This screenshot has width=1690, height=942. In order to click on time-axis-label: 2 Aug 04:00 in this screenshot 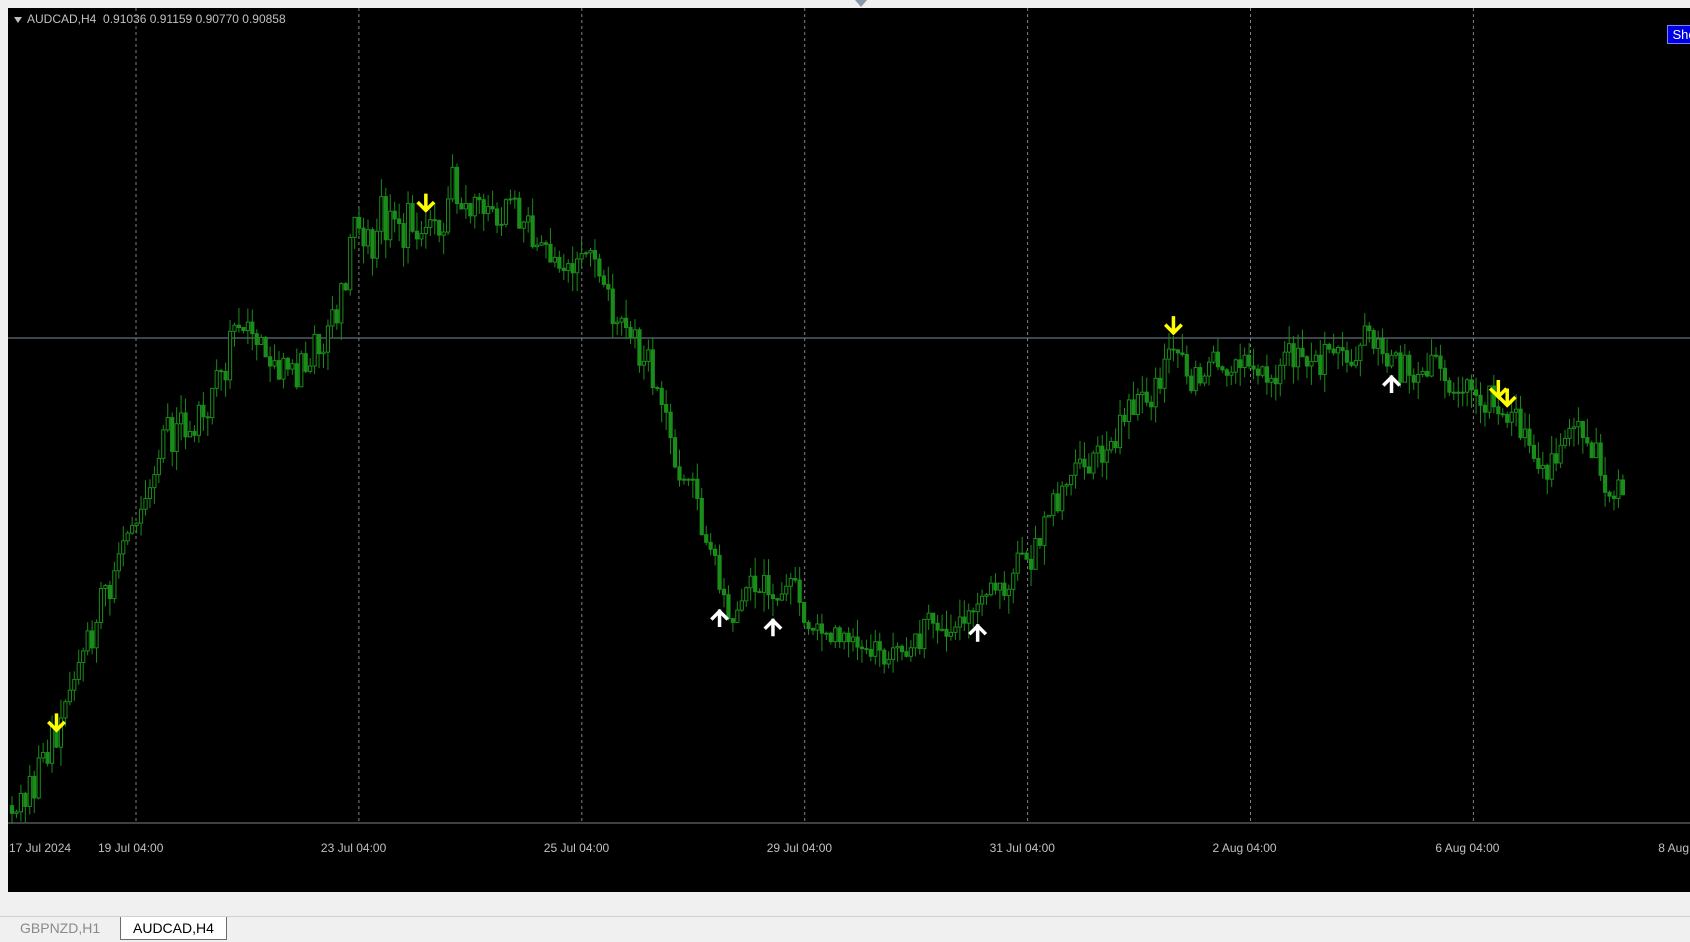, I will do `click(1245, 848)`.